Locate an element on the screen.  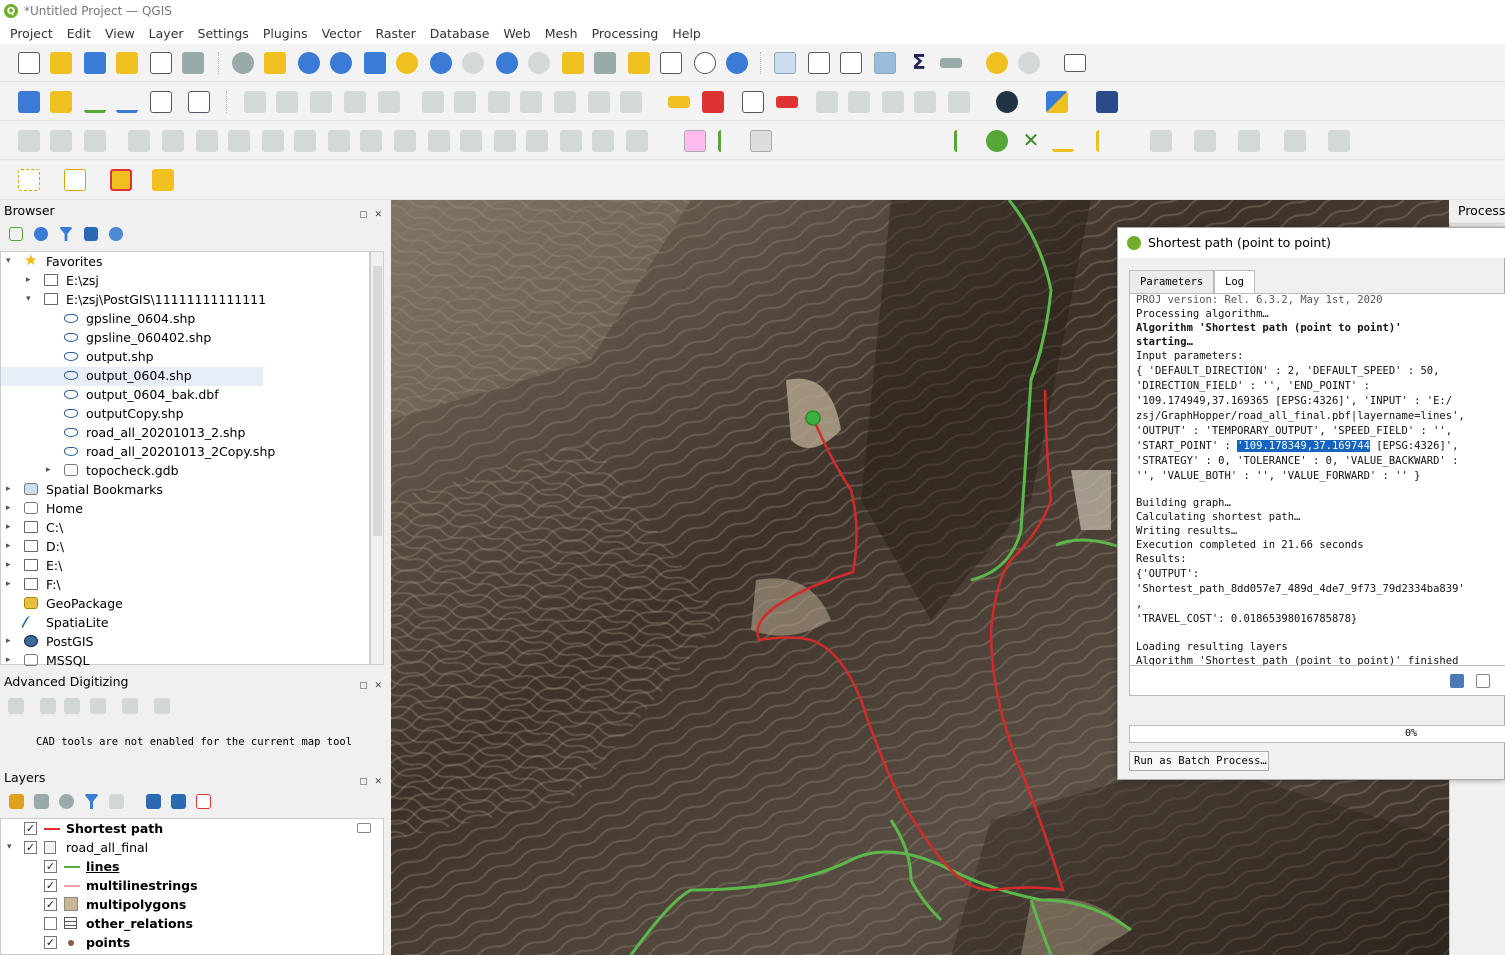
add-spatialite-icon is located at coordinates (127, 102).